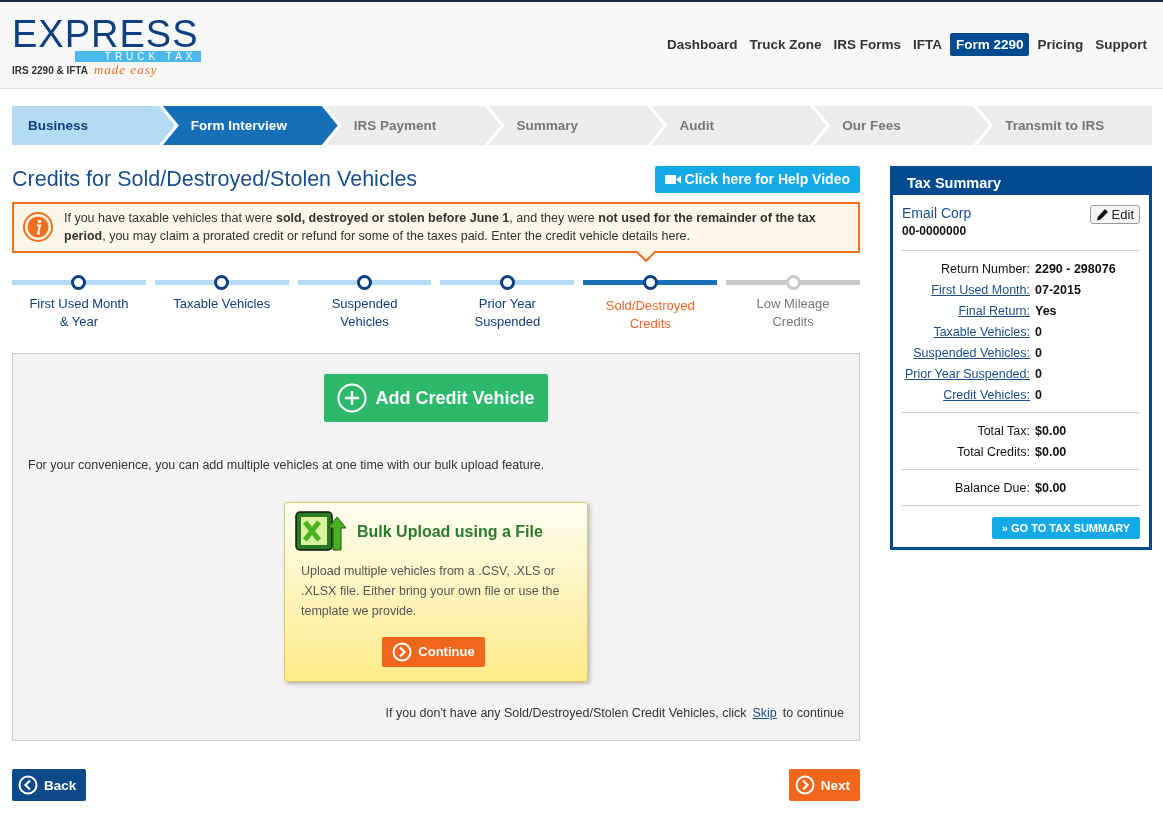 Image resolution: width=1163 pixels, height=818 pixels. Describe the element at coordinates (1076, 269) in the screenshot. I see `summary-value: 2290 - 298076` at that location.